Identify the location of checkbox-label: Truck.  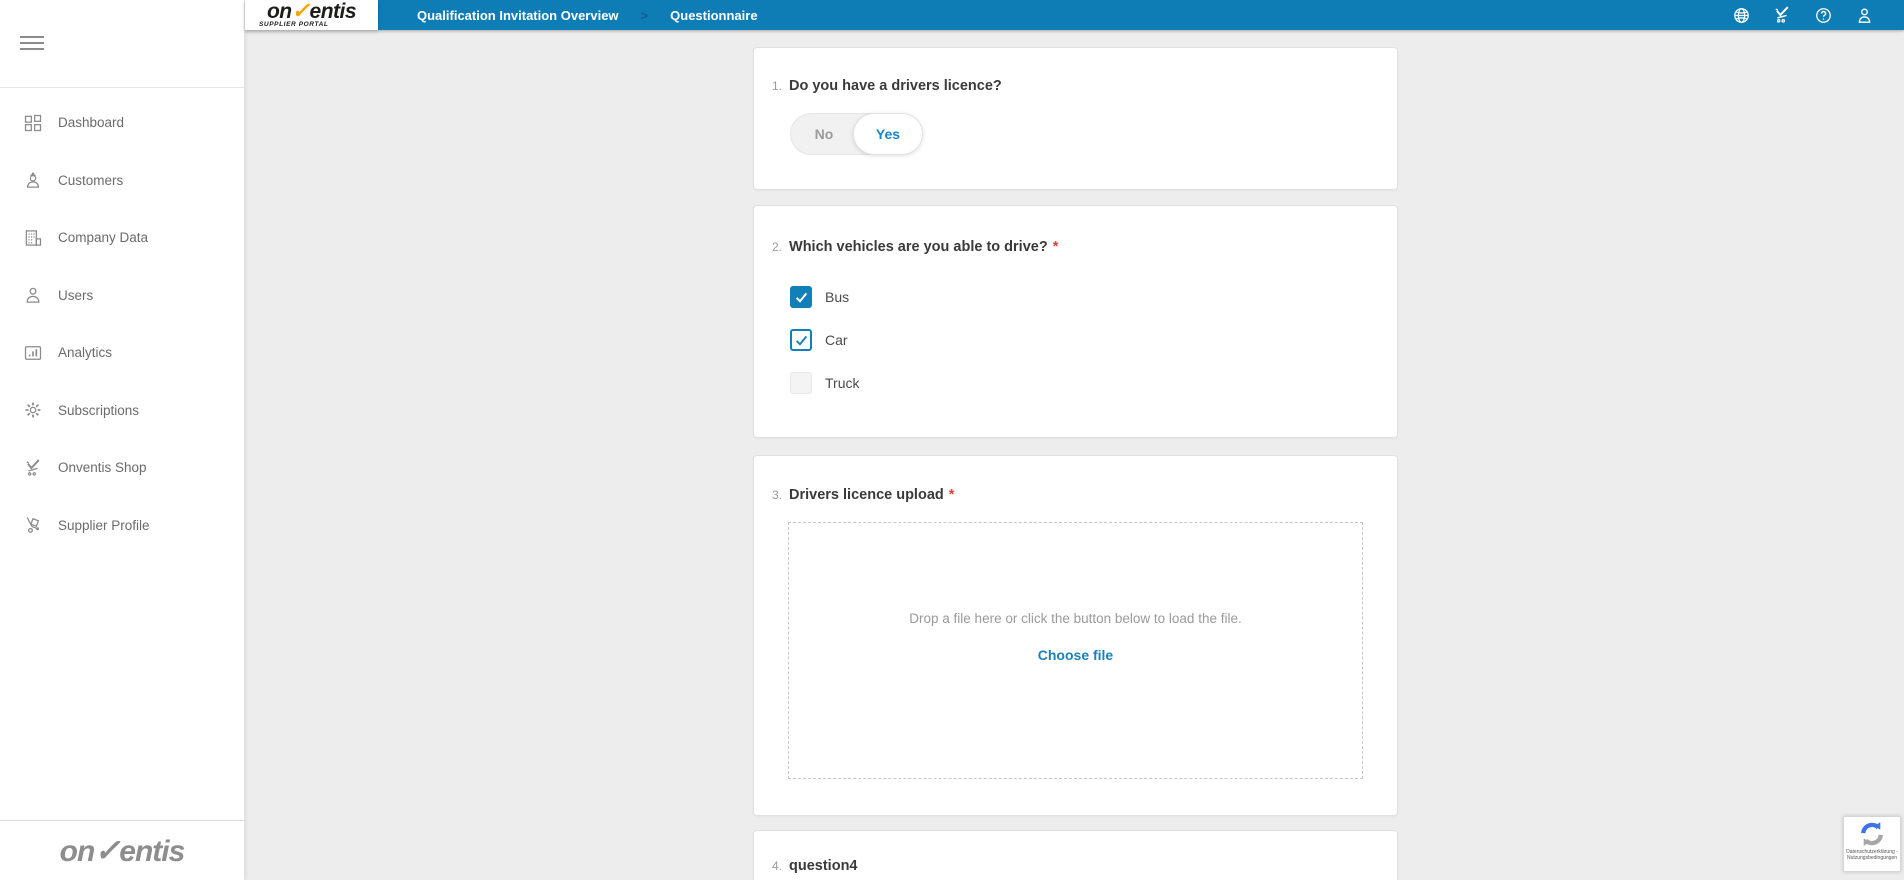
(842, 383).